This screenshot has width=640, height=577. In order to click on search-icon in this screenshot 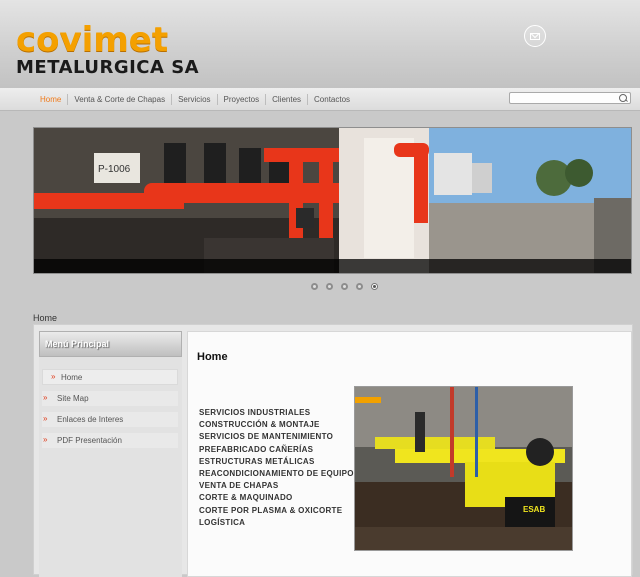, I will do `click(623, 98)`.